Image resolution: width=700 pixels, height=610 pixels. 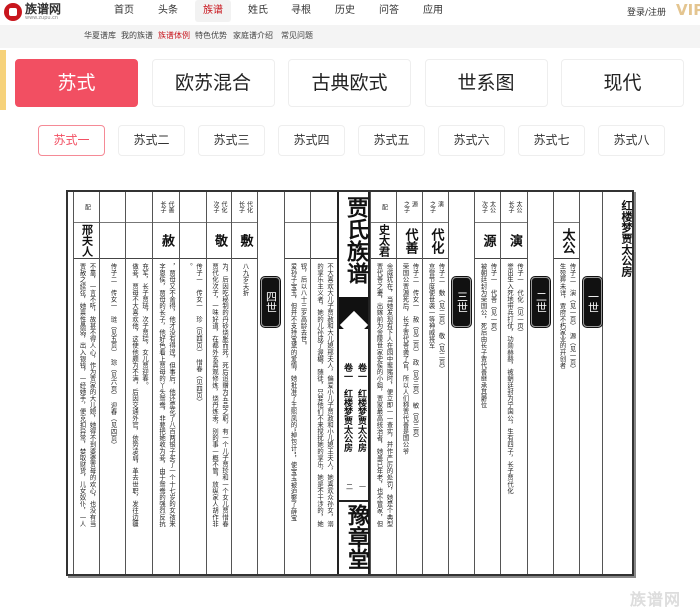 What do you see at coordinates (487, 383) in the screenshot?
I see `person-column: 太公 次子源被朝廷封为荣国公，死后由长子贾代善继承其爵位 传子一 代善（见一页）` at bounding box center [487, 383].